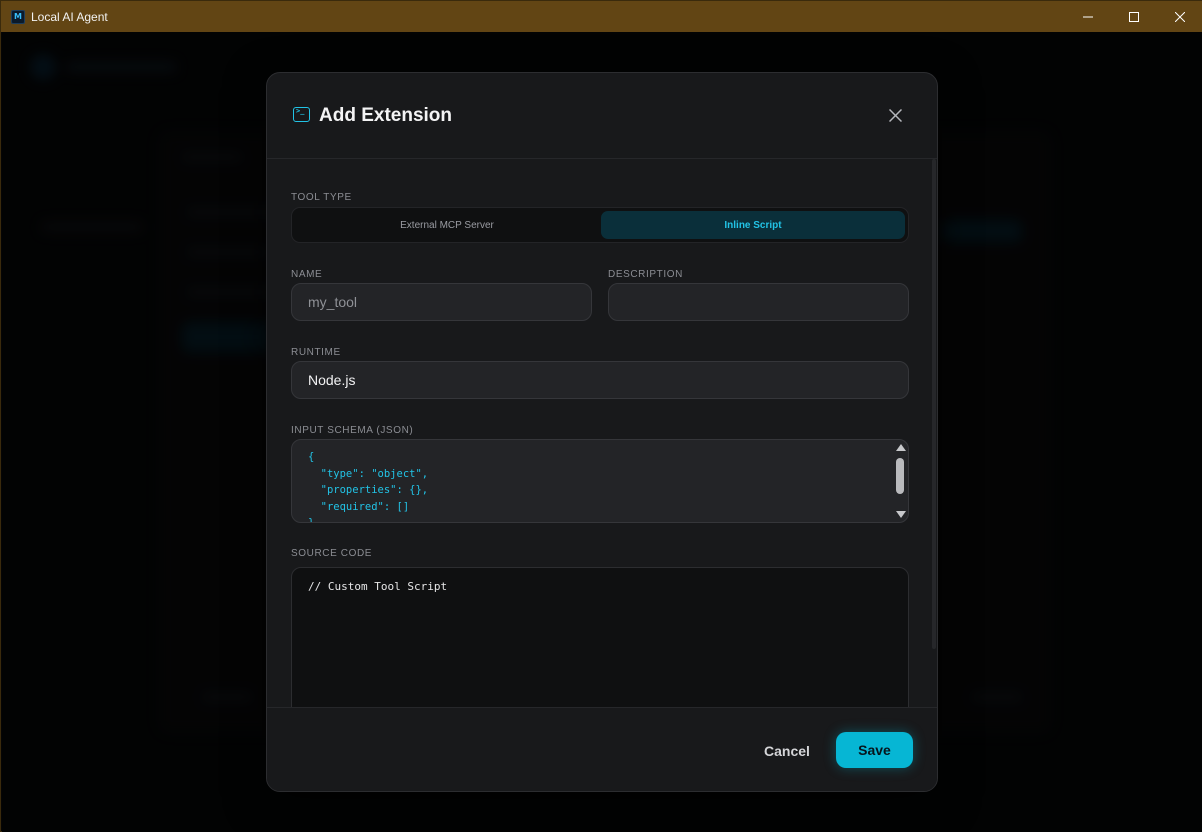 This screenshot has height=832, width=1202. Describe the element at coordinates (758, 302) in the screenshot. I see `description-input` at that location.